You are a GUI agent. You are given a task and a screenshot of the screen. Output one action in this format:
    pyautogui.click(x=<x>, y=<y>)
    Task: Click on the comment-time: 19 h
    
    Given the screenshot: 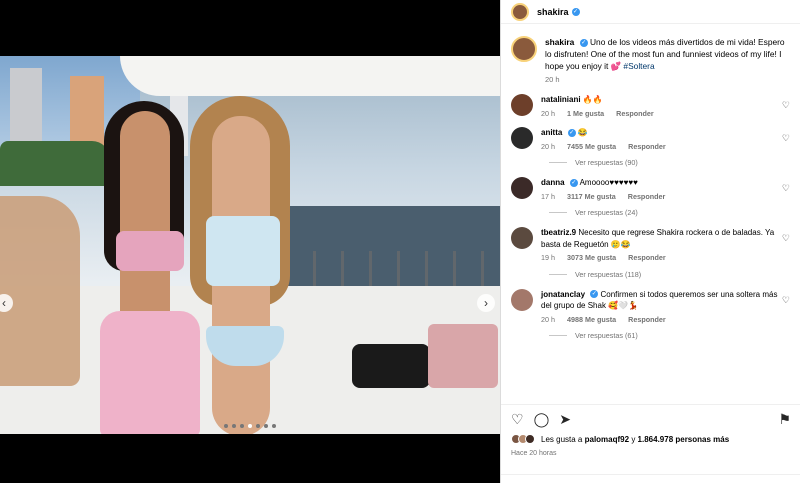 What is the action you would take?
    pyautogui.click(x=548, y=257)
    